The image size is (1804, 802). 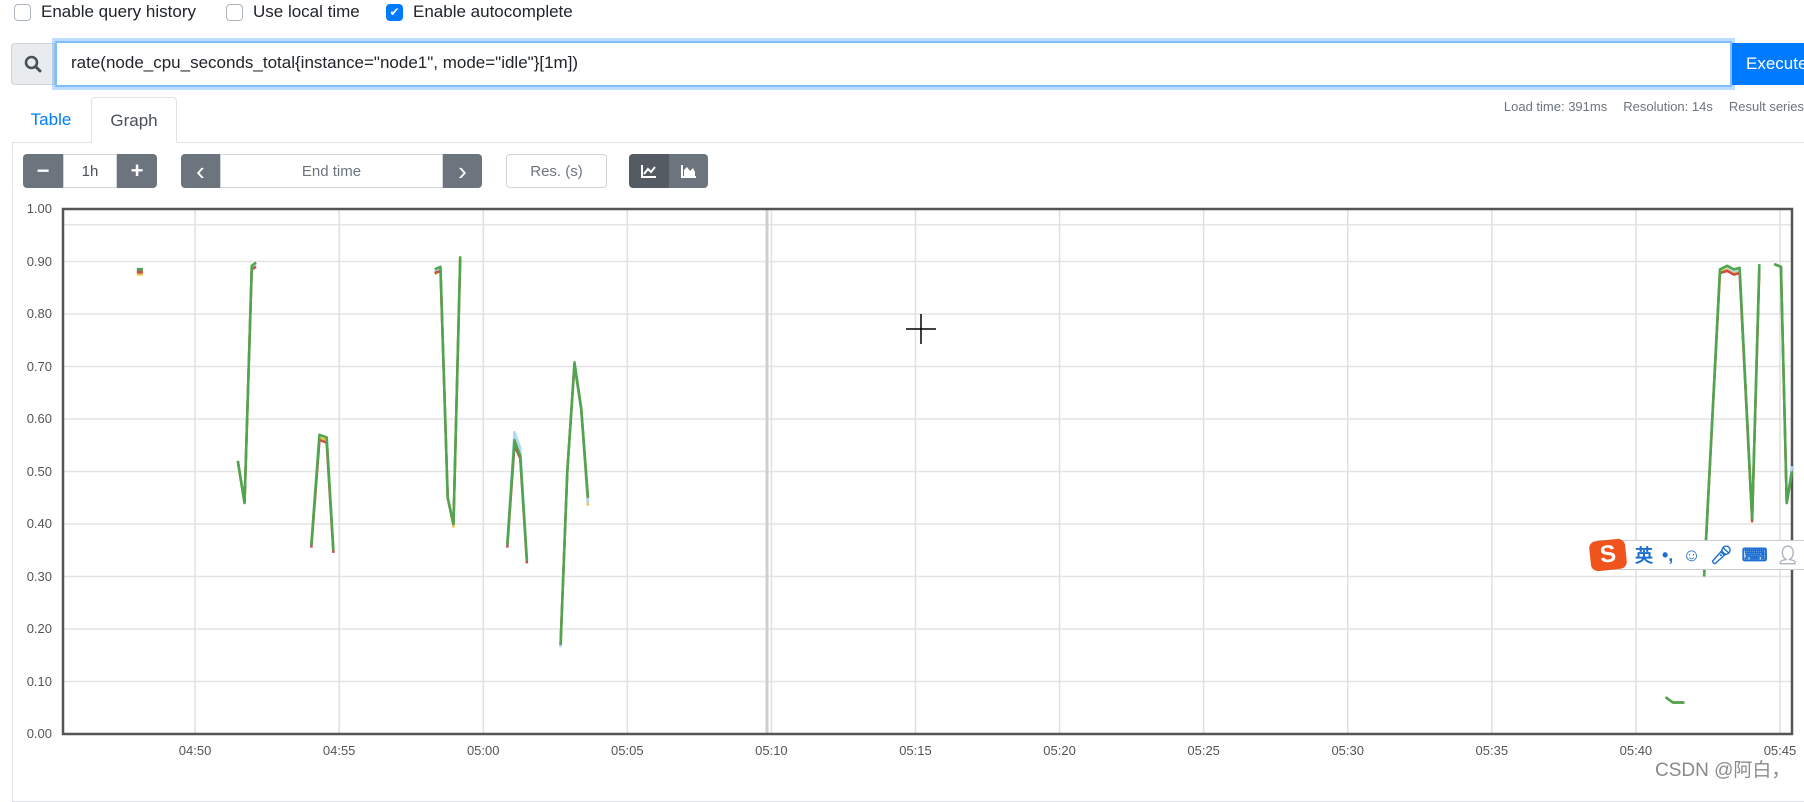 I want to click on y-tick-label: 0.20, so click(x=39, y=628).